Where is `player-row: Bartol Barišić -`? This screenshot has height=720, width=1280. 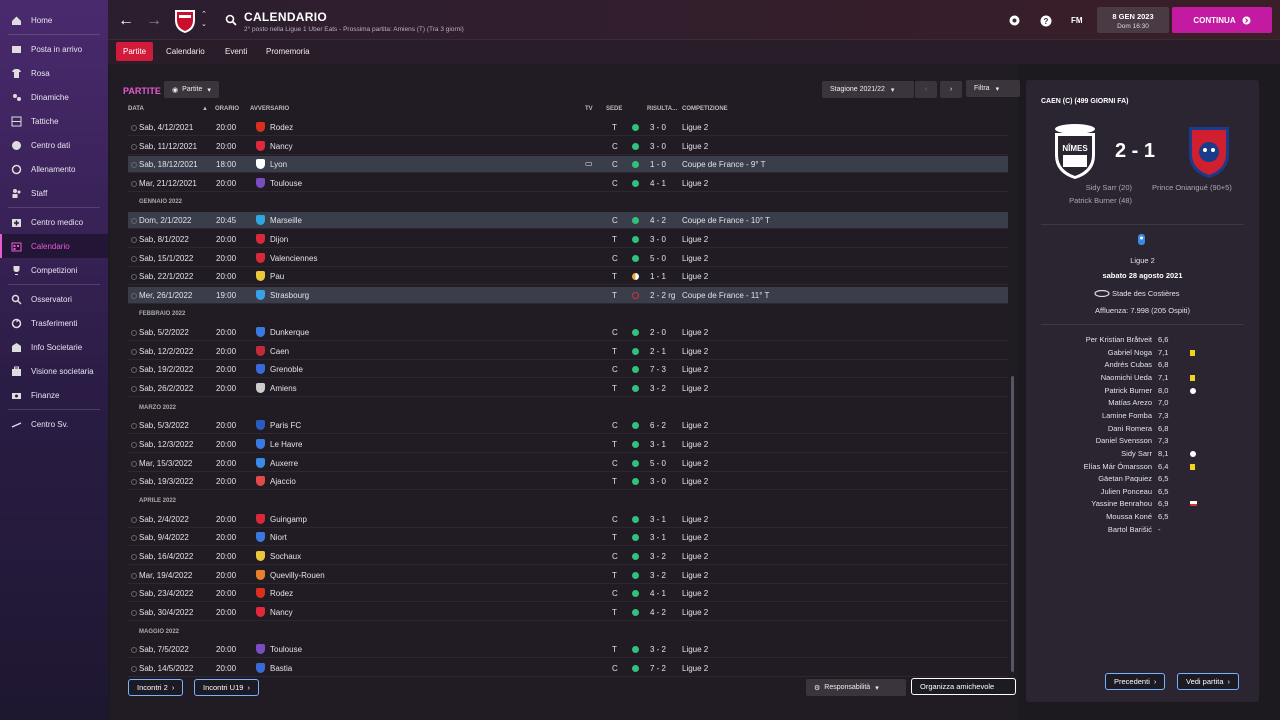 player-row: Bartol Barišić - is located at coordinates (1140, 531).